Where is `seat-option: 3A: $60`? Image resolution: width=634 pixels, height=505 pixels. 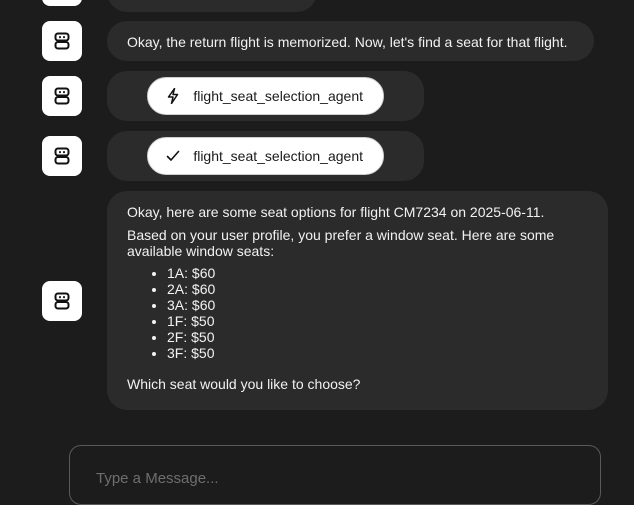
seat-option: 3A: $60 is located at coordinates (377, 305).